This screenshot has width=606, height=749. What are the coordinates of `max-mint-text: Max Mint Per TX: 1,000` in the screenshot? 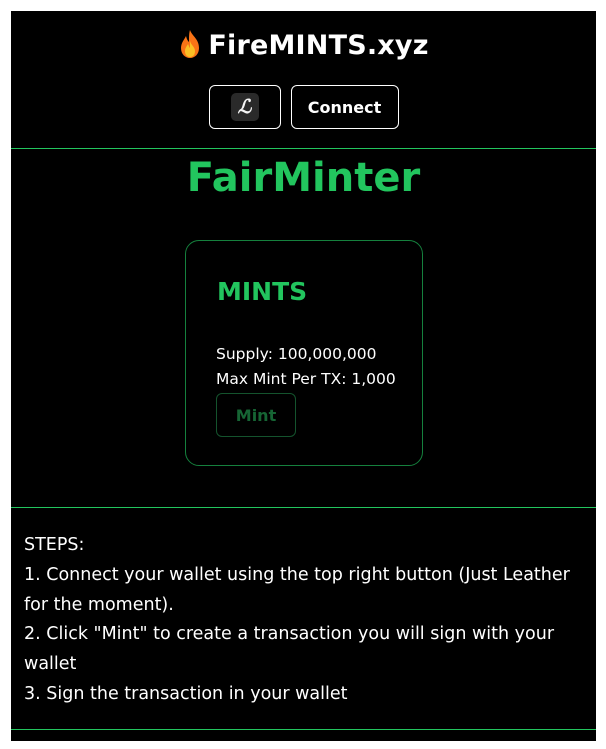 It's located at (306, 379).